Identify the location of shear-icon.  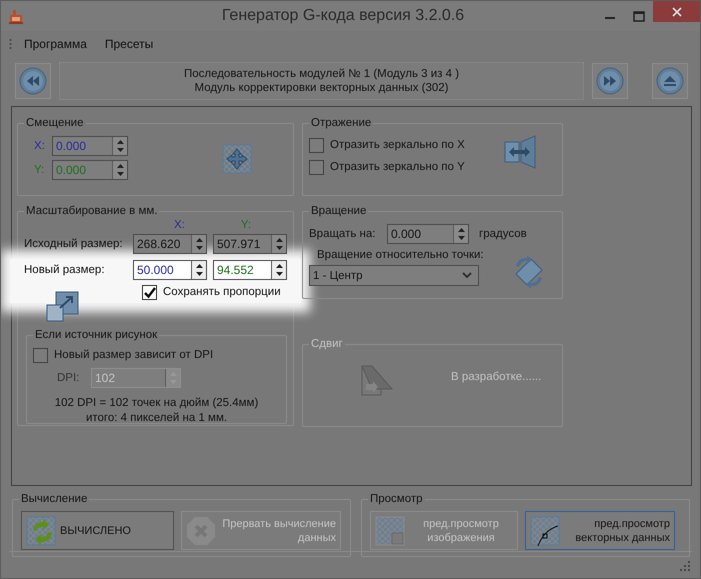
(377, 380).